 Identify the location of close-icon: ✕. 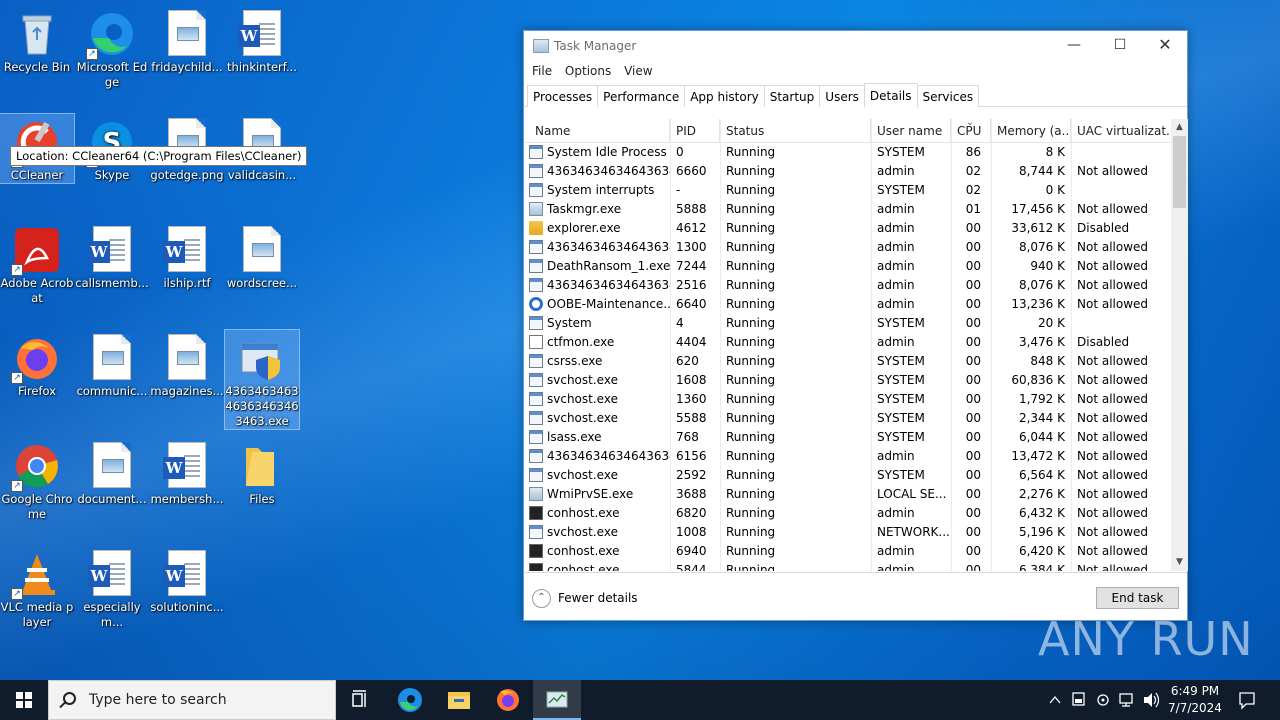
(1165, 46).